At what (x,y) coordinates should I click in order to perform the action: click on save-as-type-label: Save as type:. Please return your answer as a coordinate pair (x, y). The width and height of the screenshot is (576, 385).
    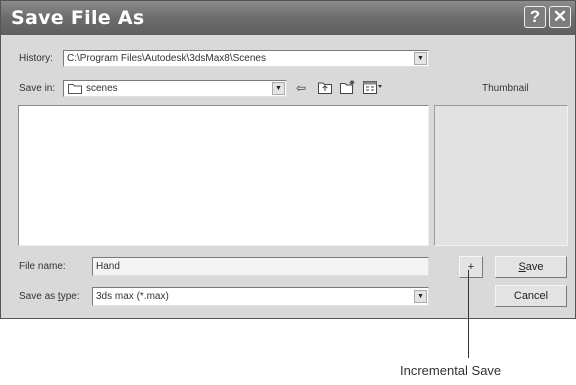
    Looking at the image, I should click on (49, 296).